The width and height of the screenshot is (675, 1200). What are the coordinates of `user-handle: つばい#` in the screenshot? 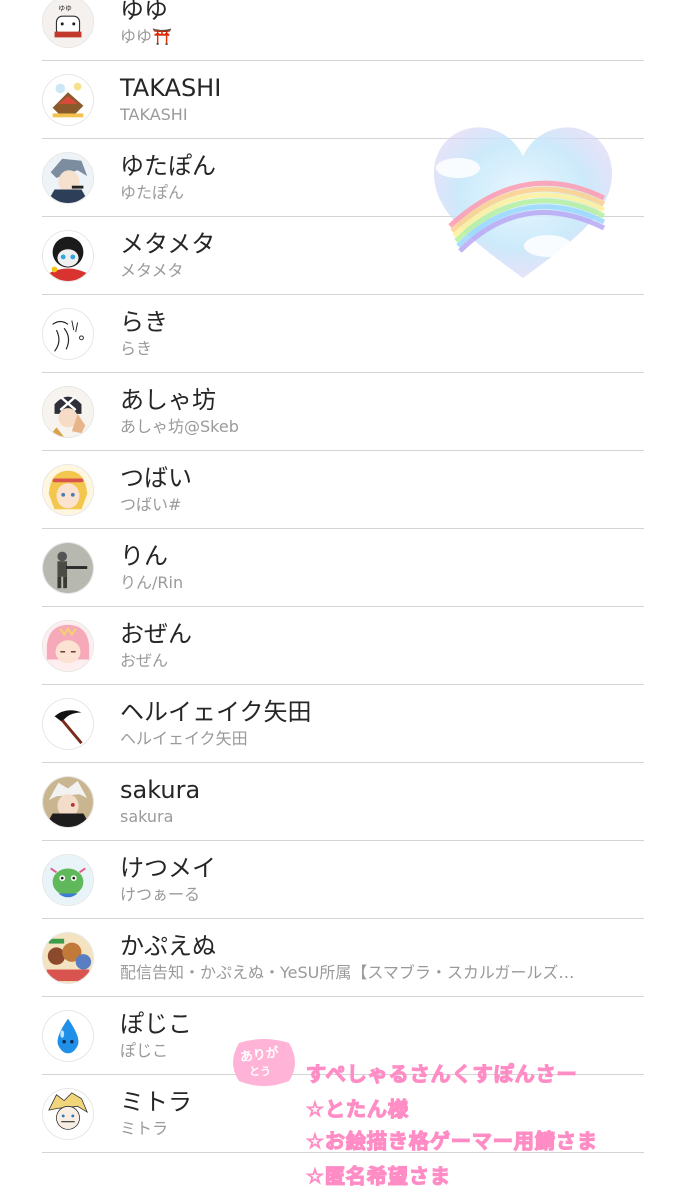 It's located at (151, 504).